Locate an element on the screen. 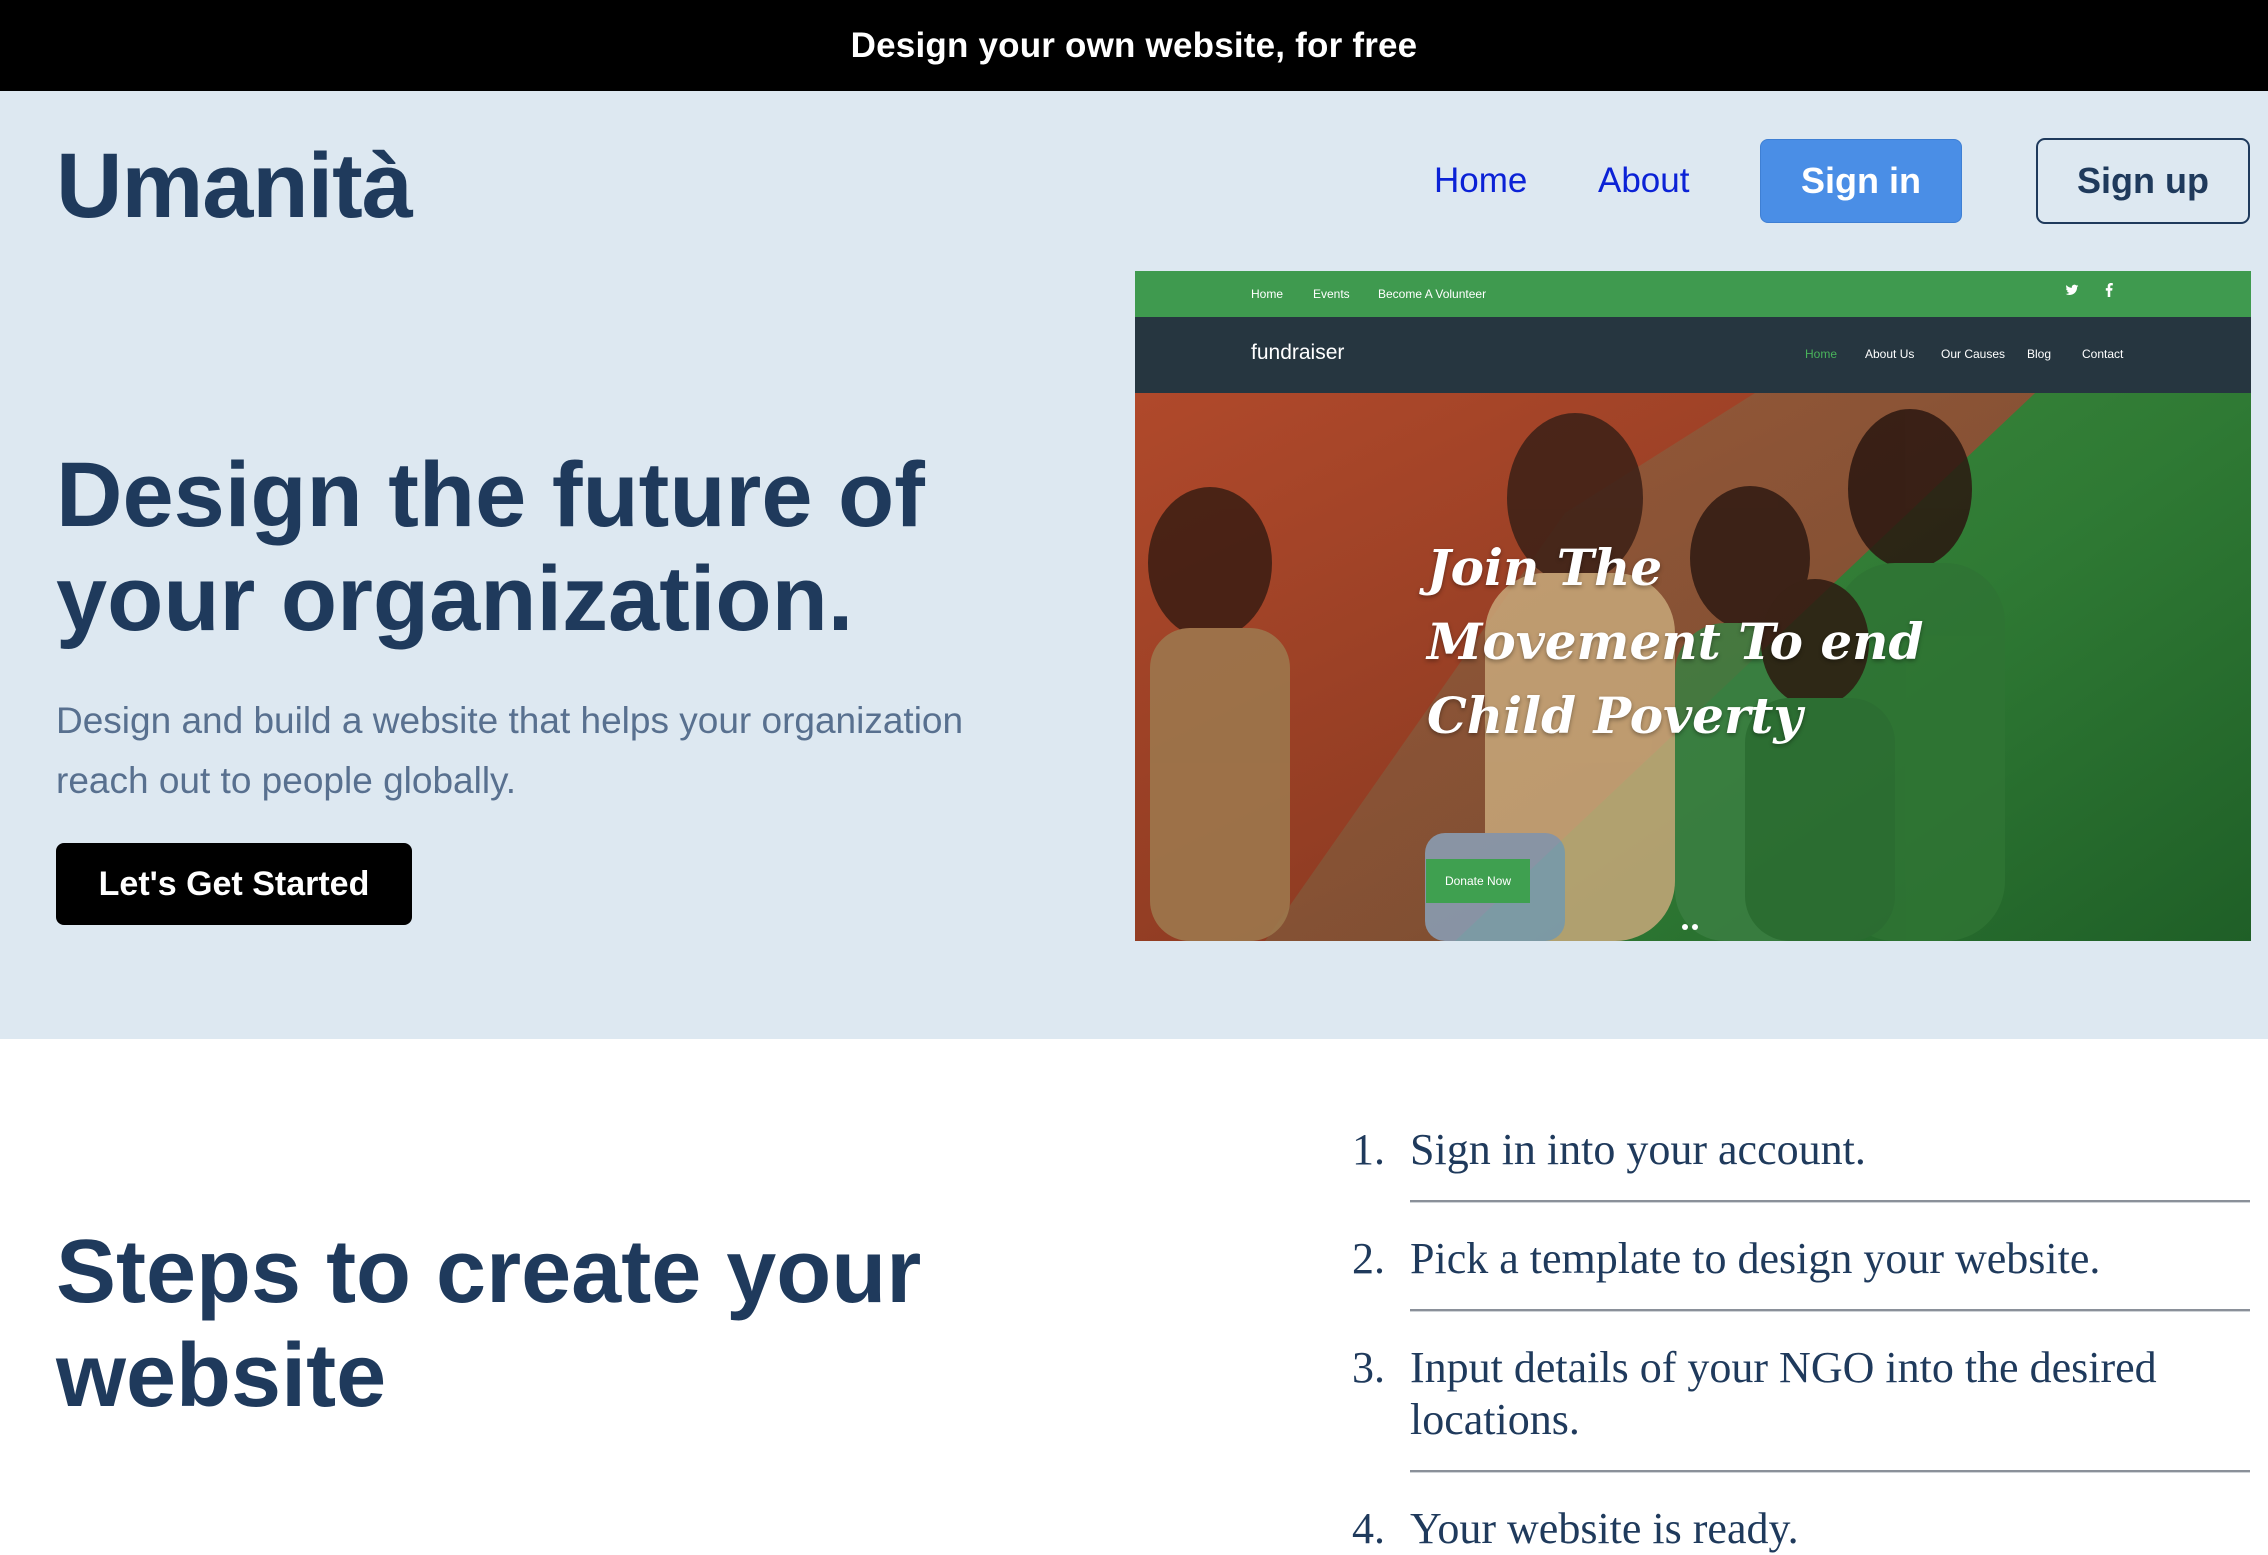 This screenshot has width=2268, height=1555. preview-headline: Join The Movement To end Child Poverty is located at coordinates (1707, 642).